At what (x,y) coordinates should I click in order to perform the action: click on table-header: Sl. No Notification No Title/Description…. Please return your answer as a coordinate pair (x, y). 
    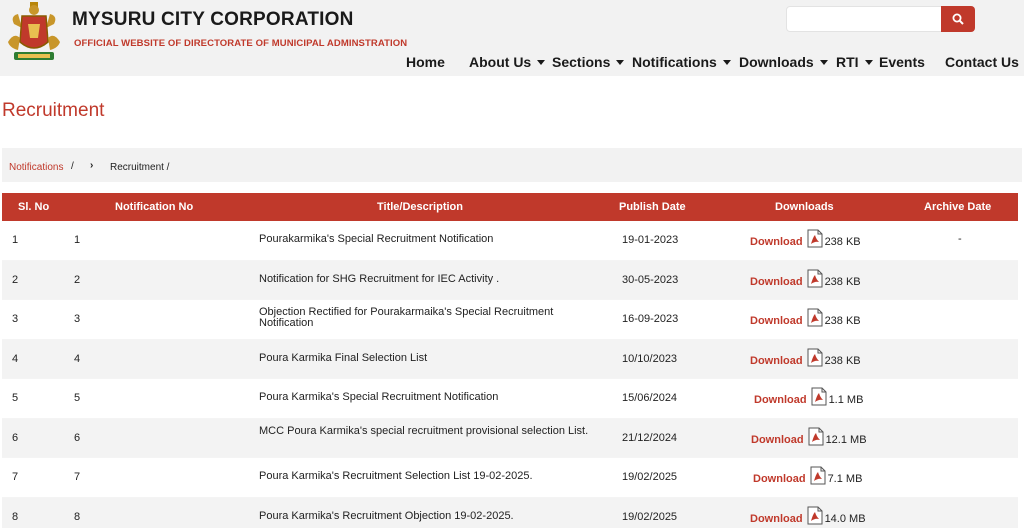
    Looking at the image, I should click on (510, 207).